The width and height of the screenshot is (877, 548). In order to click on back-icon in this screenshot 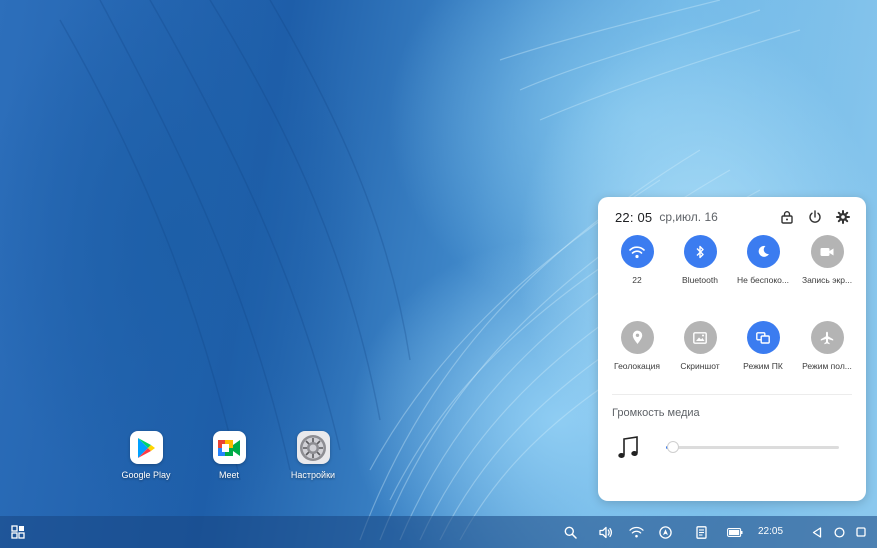, I will do `click(817, 532)`.